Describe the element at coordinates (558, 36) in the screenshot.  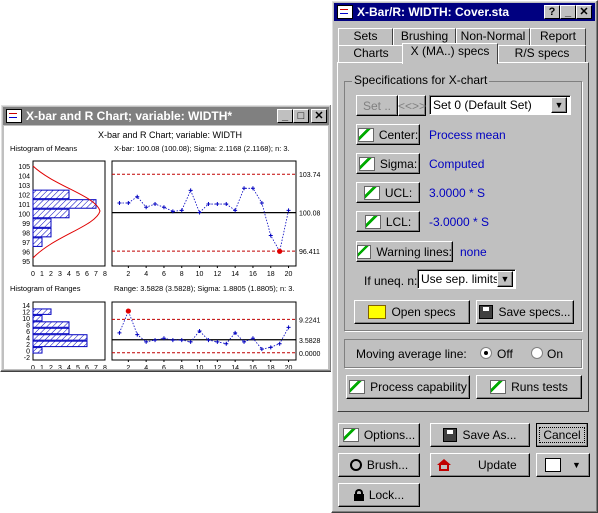
I see `tab-report: Report` at that location.